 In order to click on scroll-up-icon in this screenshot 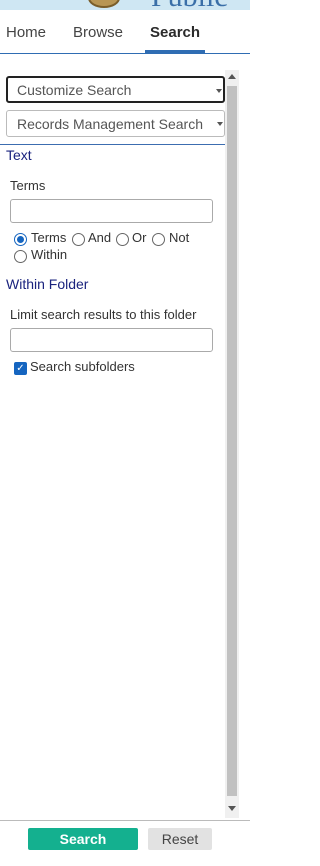, I will do `click(232, 76)`.